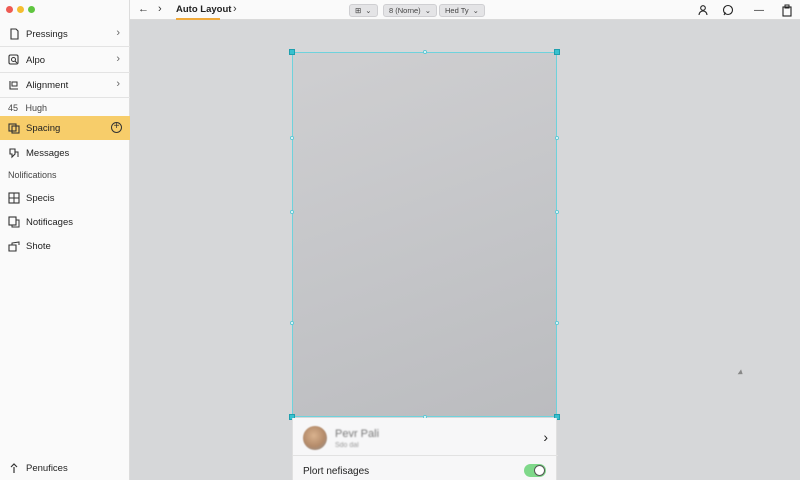 Image resolution: width=800 pixels, height=480 pixels. What do you see at coordinates (143, 9) in the screenshot?
I see `back-arrow-icon: ←` at bounding box center [143, 9].